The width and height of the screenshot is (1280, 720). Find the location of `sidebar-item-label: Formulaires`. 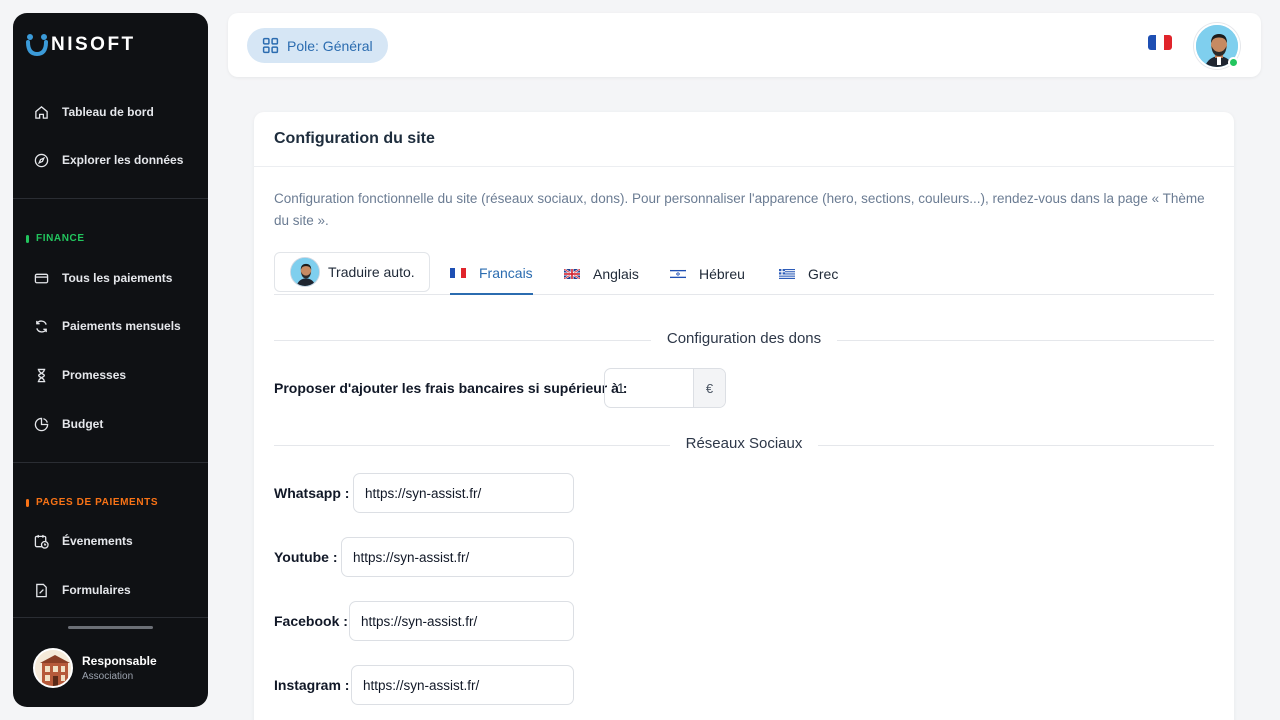

sidebar-item-label: Formulaires is located at coordinates (96, 590).